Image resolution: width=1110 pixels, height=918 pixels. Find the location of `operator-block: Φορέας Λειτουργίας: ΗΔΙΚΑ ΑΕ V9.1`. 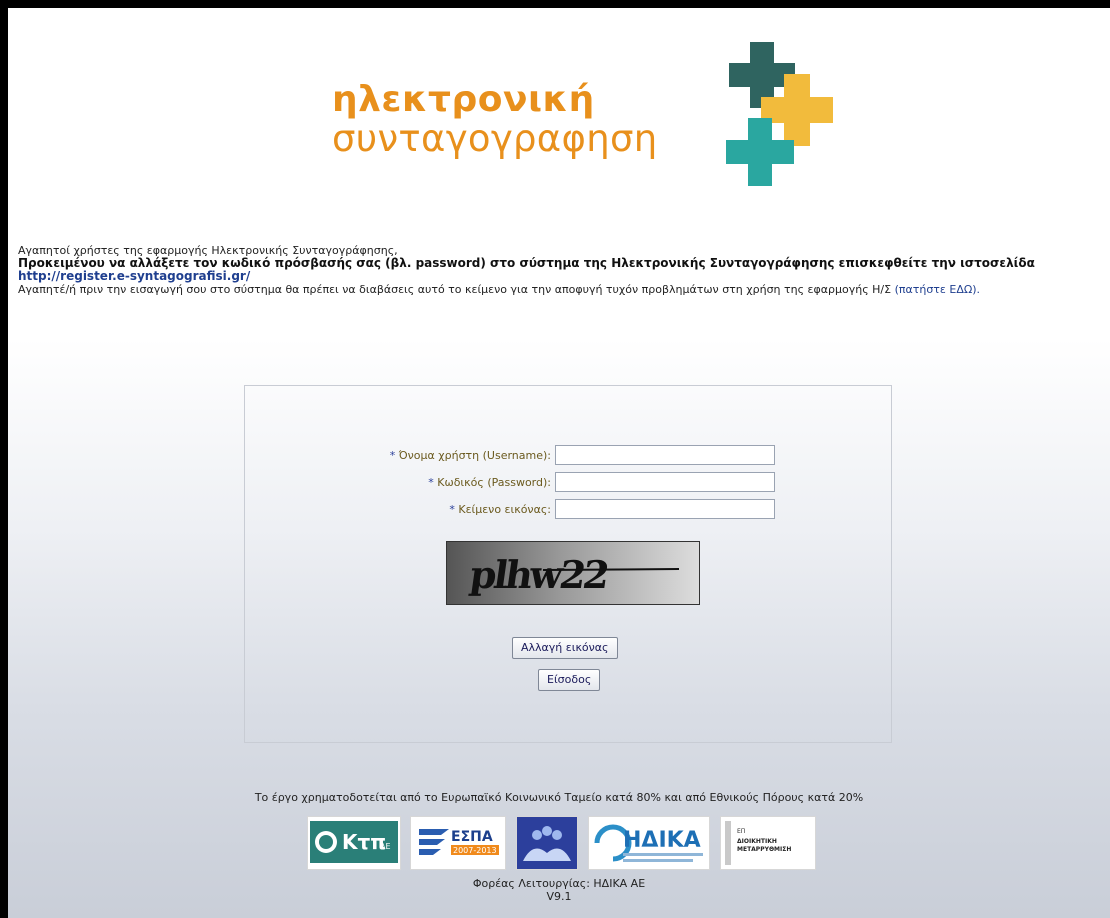

operator-block: Φορέας Λειτουργίας: ΗΔΙΚΑ ΑΕ V9.1 is located at coordinates (559, 890).